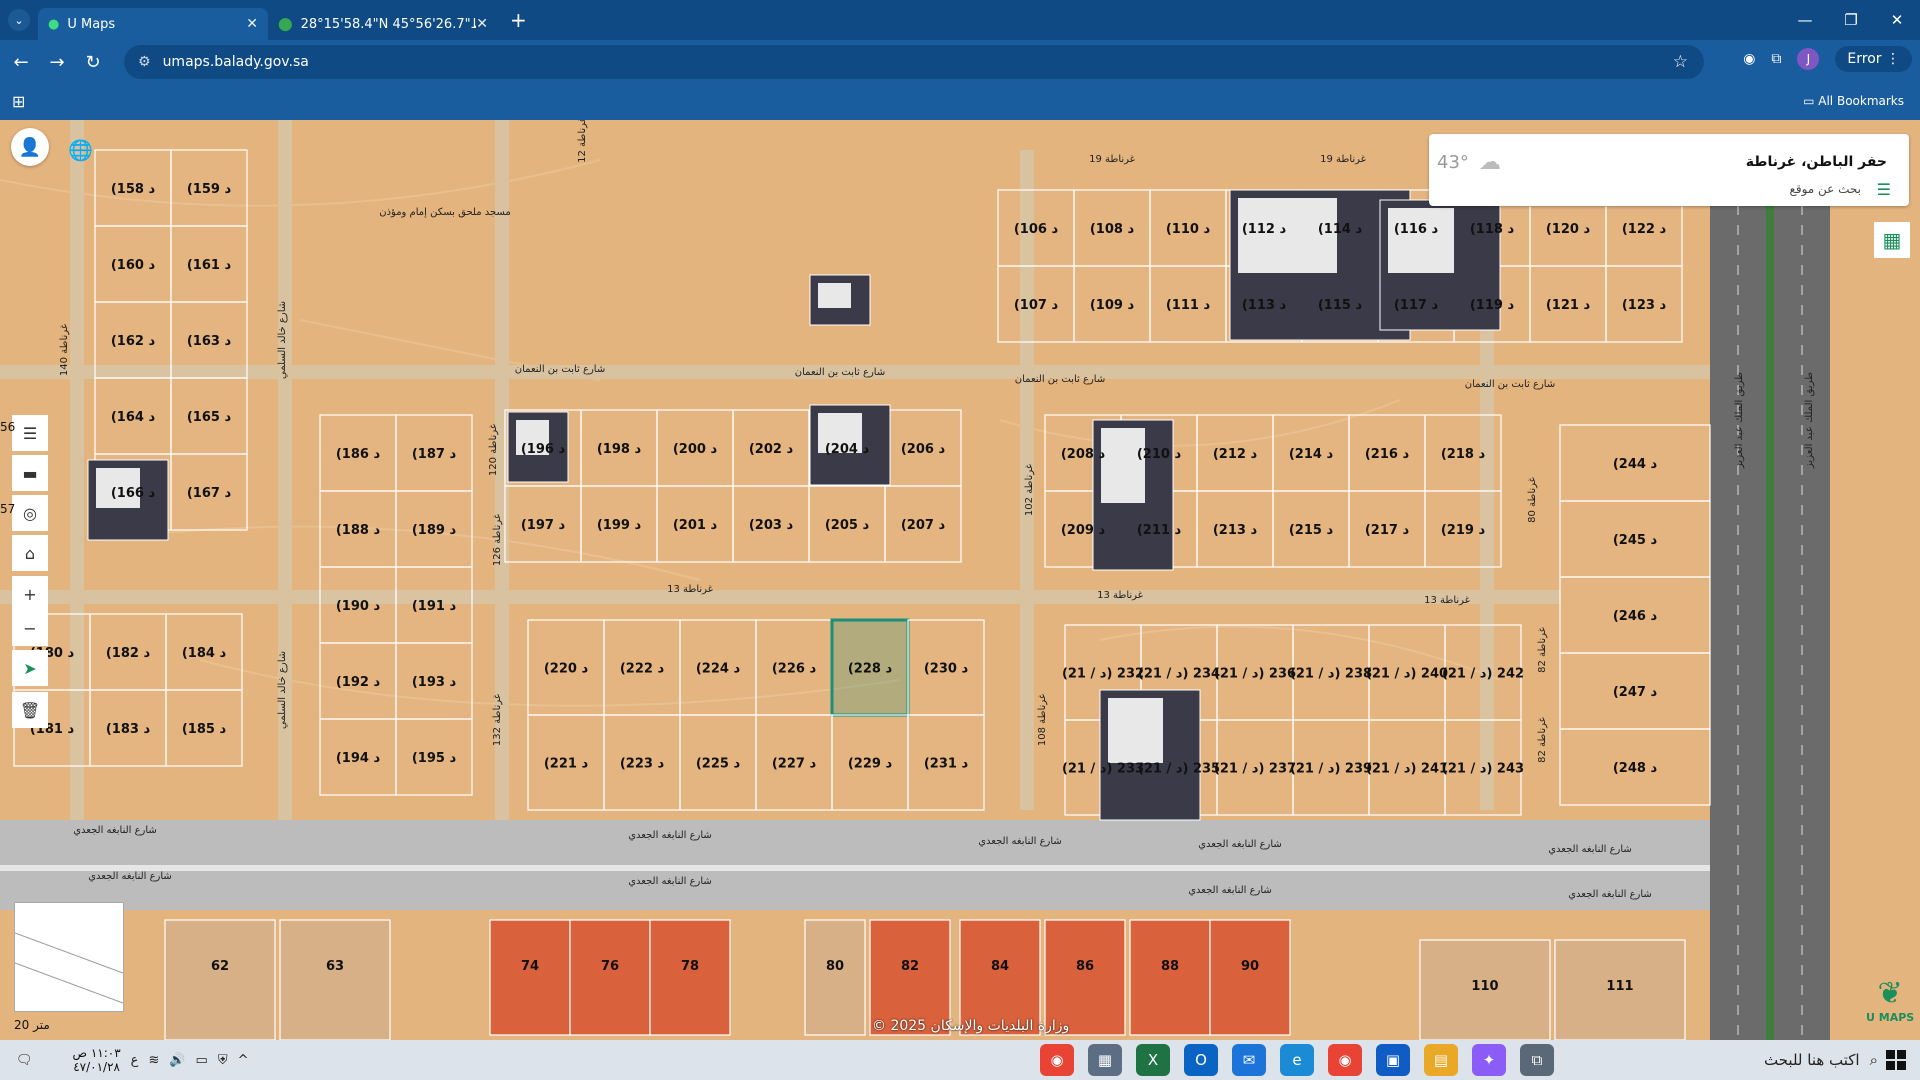 The height and width of the screenshot is (1080, 1920). Describe the element at coordinates (1036, 305) in the screenshot. I see `plot-label: (د 107` at that location.